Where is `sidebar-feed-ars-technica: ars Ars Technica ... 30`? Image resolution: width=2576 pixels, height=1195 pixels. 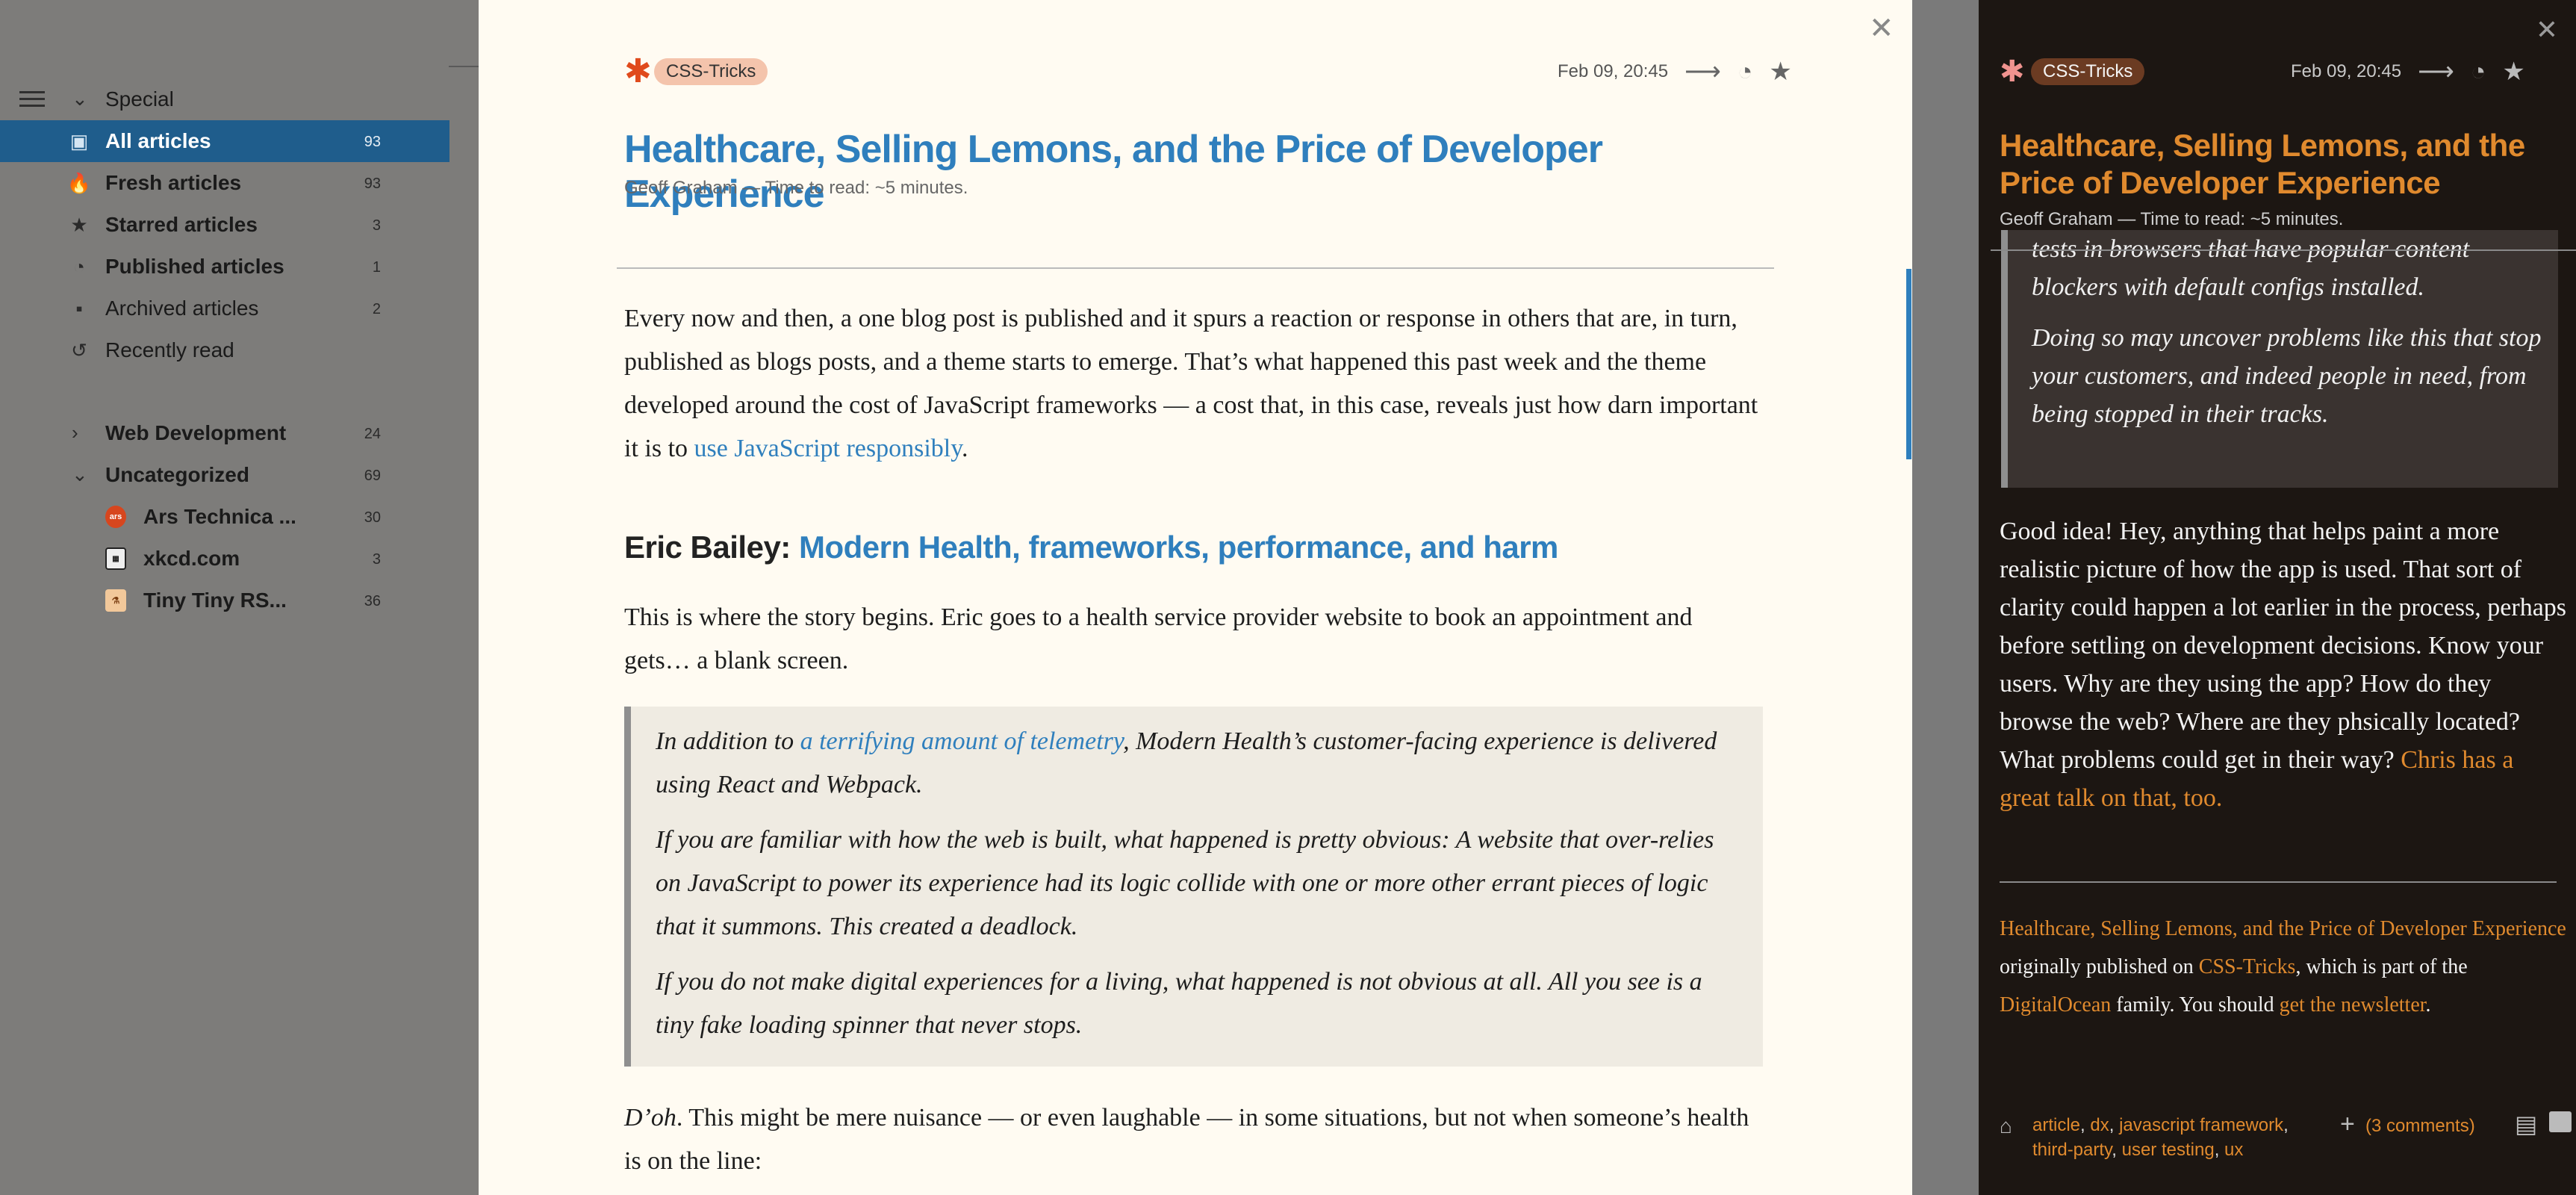
sidebar-feed-ars-technica: ars Ars Technica ... 30 is located at coordinates (224, 517).